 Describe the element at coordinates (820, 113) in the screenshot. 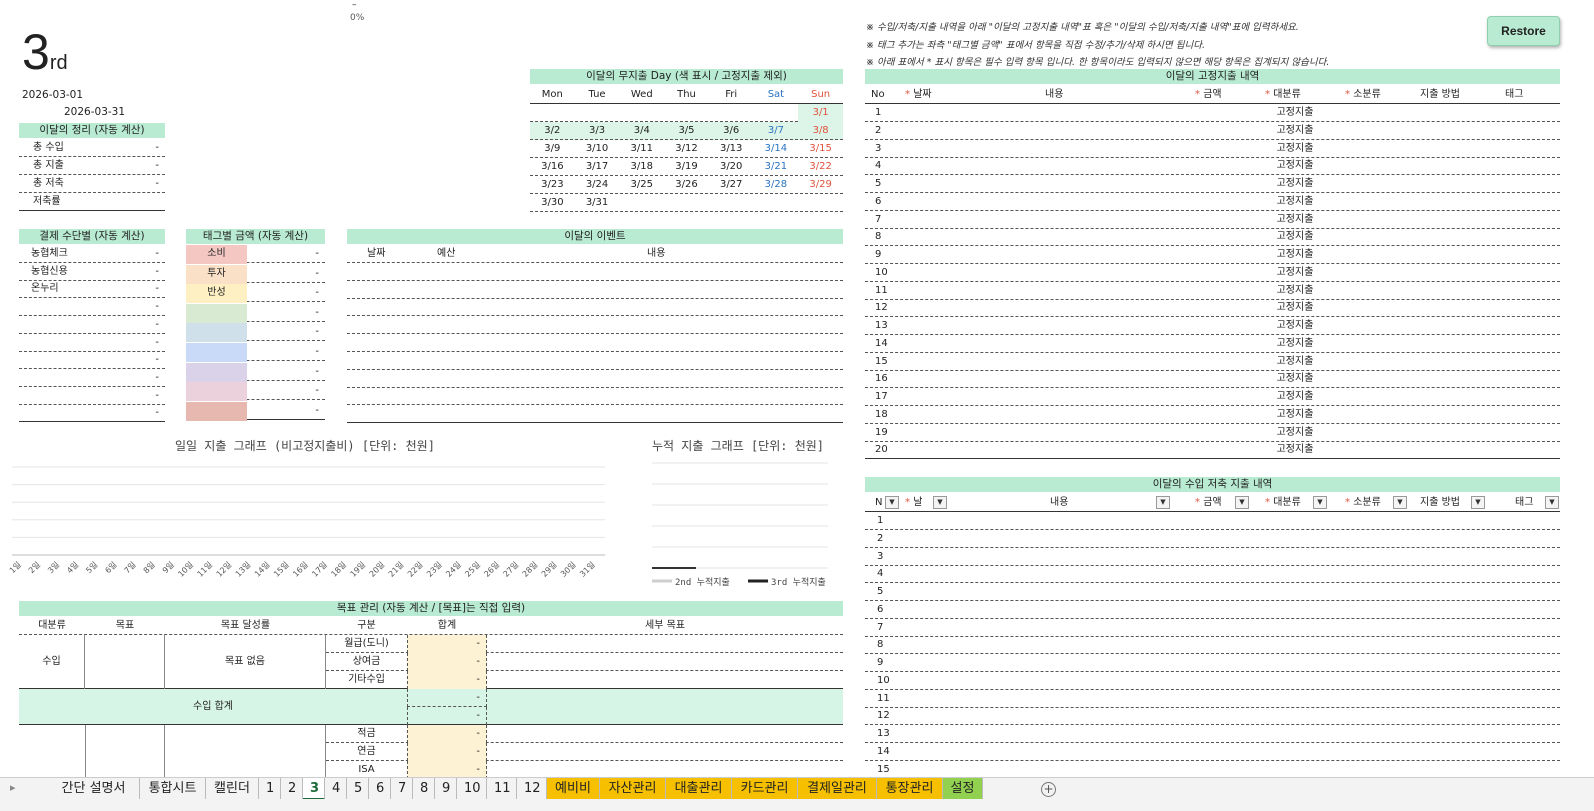

I see `calendar-date: 3/1` at that location.